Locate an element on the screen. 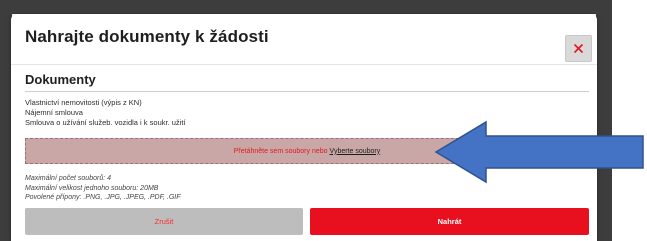 The image size is (647, 241). max-file-size: Maximální velikost jednoho souboru: 20MB is located at coordinates (92, 188).